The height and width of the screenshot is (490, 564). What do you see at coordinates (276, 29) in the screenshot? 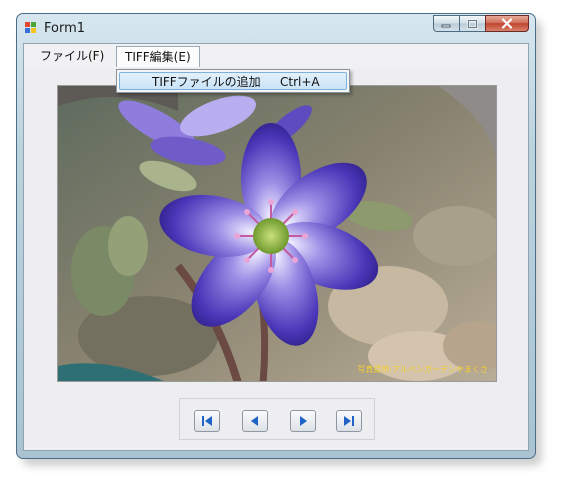
I see `title-bar: Form1` at bounding box center [276, 29].